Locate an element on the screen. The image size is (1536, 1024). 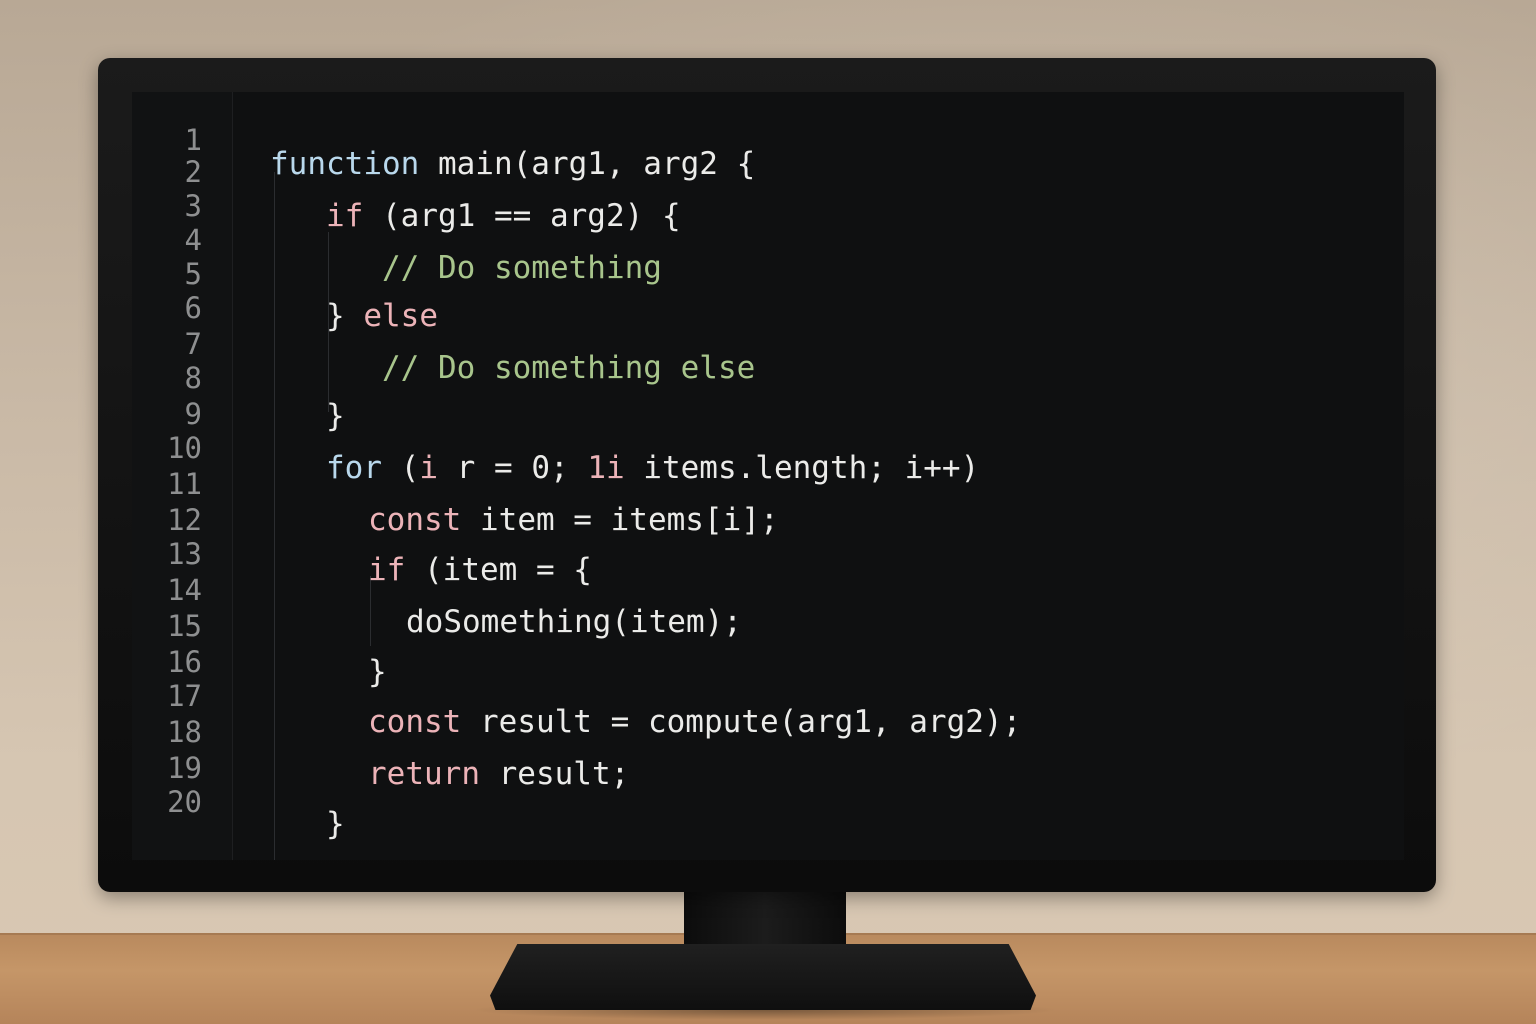
code-text: r = 0; is located at coordinates (513, 468).